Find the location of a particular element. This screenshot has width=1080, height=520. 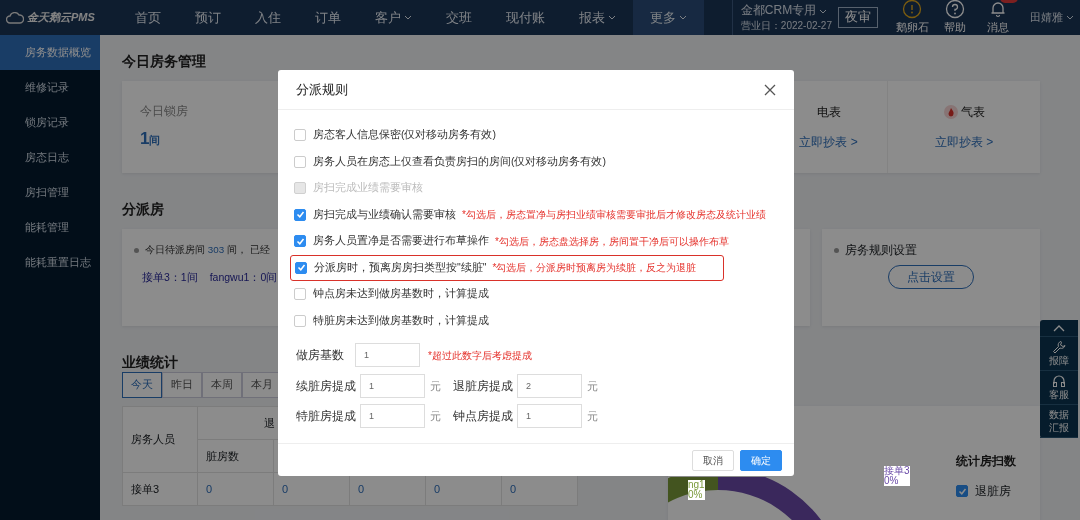

store-selector: 金都CRM专用 is located at coordinates (786, 11).